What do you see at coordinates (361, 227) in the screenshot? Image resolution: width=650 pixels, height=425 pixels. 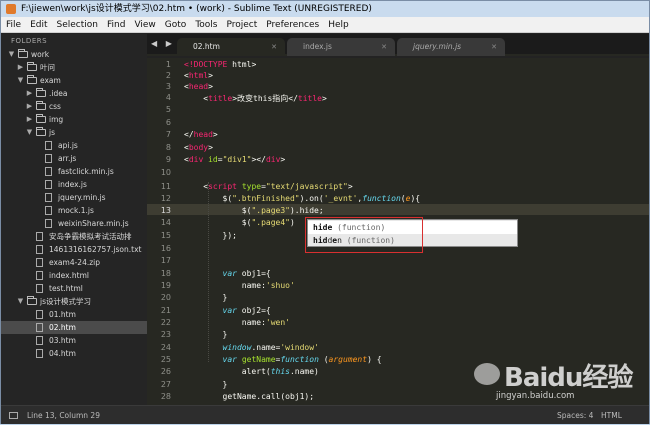 I see `ac-hint: (function)` at bounding box center [361, 227].